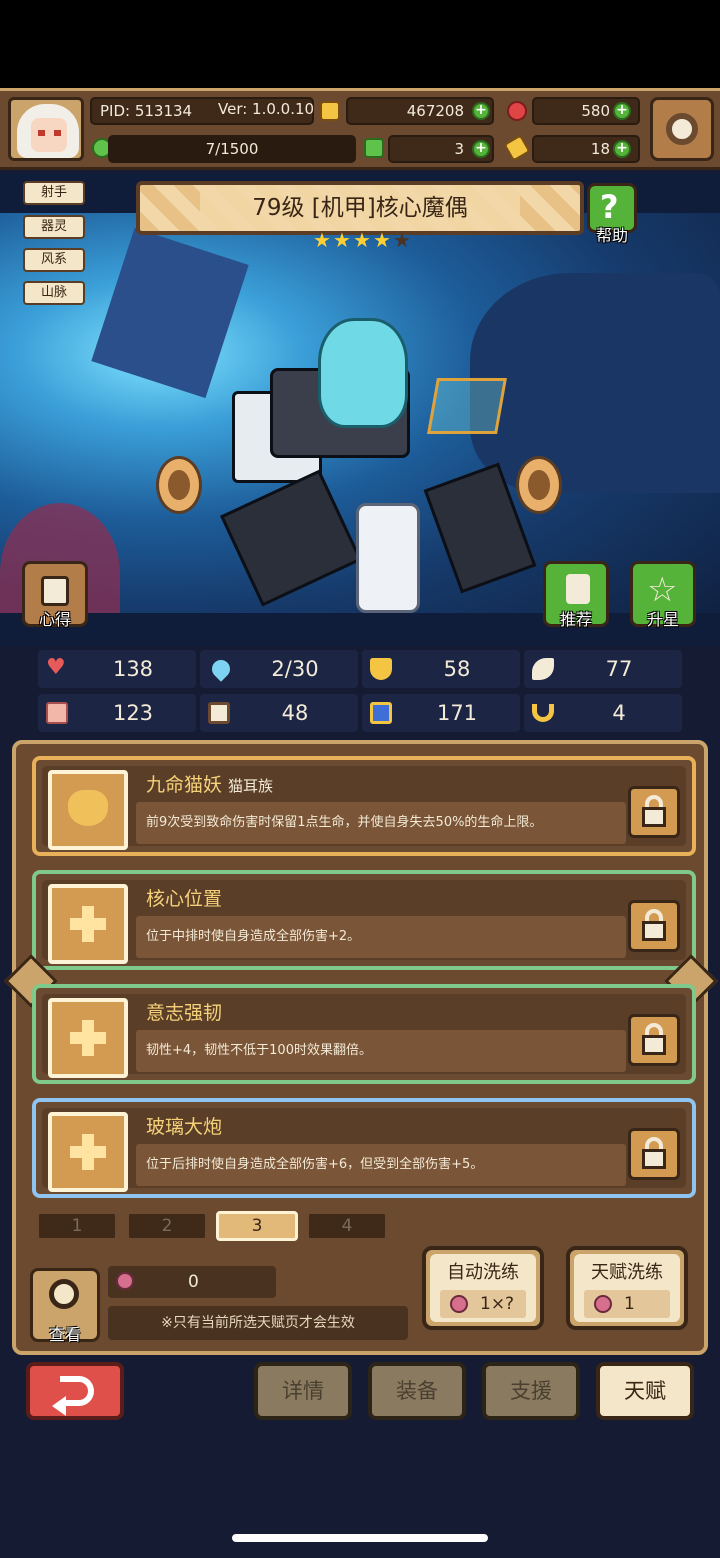  I want to click on stats-grid: ♥ 138 2/30 58 77 123 48 171 4, so click(361, 694).